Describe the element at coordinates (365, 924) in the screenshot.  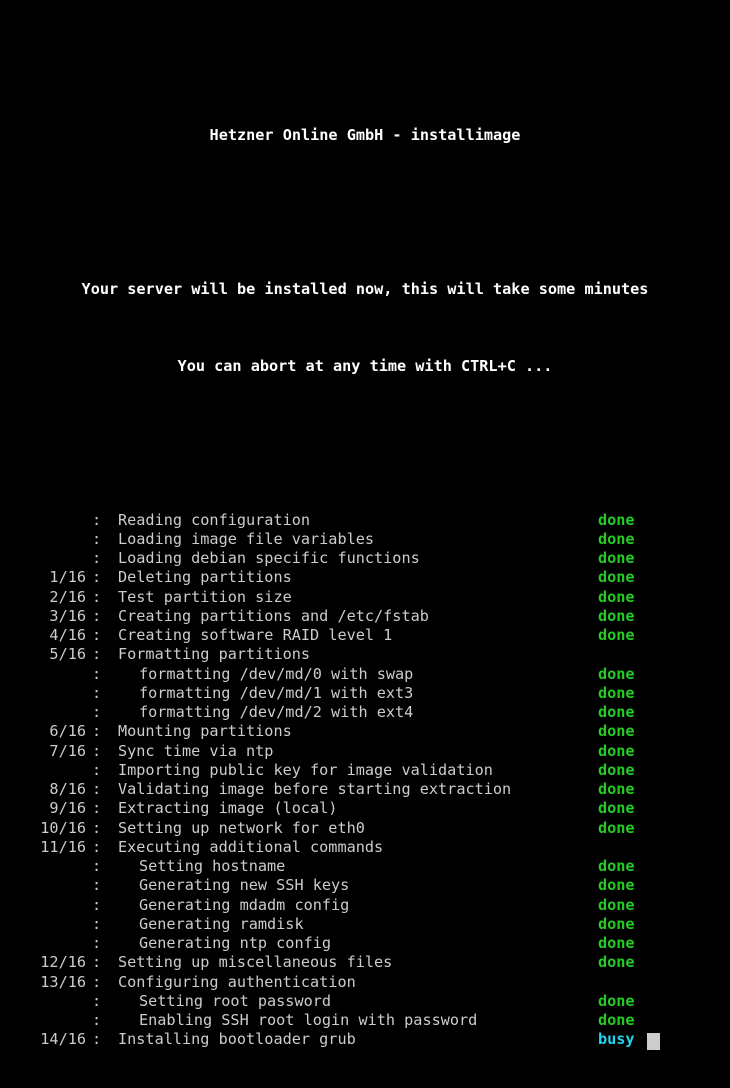
I see `install-step-row: : Generating ramdisk done` at that location.